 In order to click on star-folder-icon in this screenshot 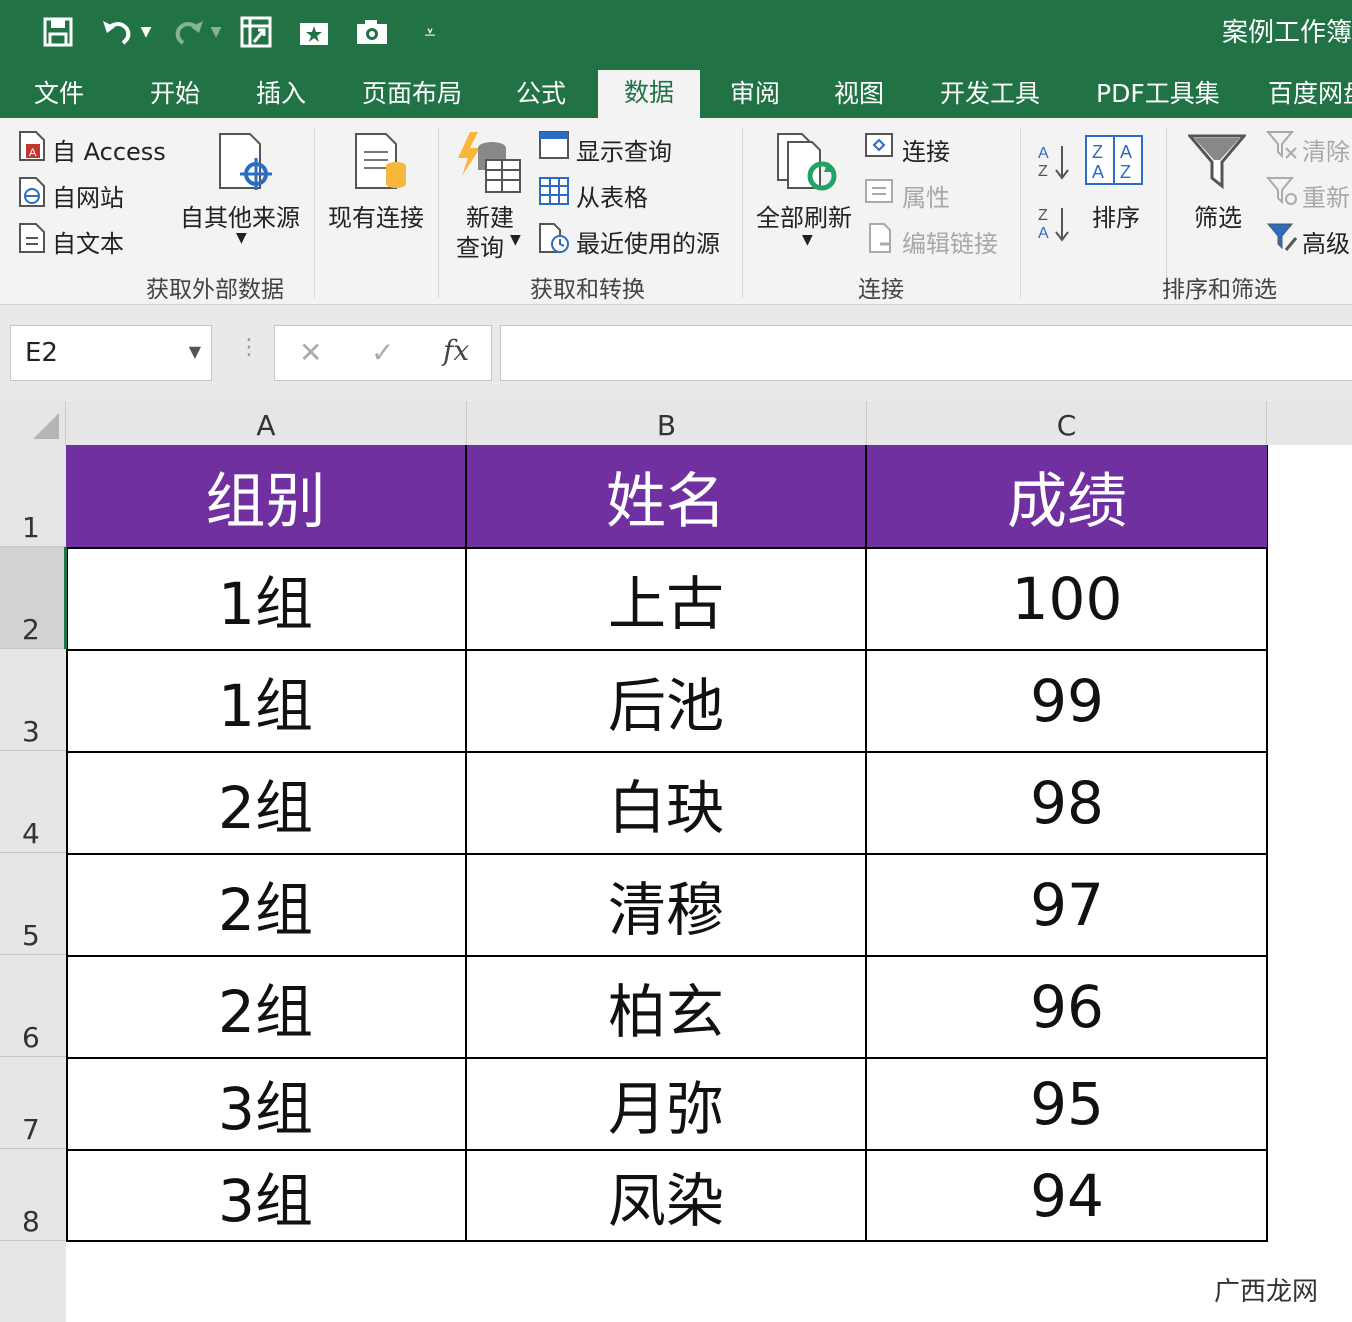, I will do `click(314, 32)`.